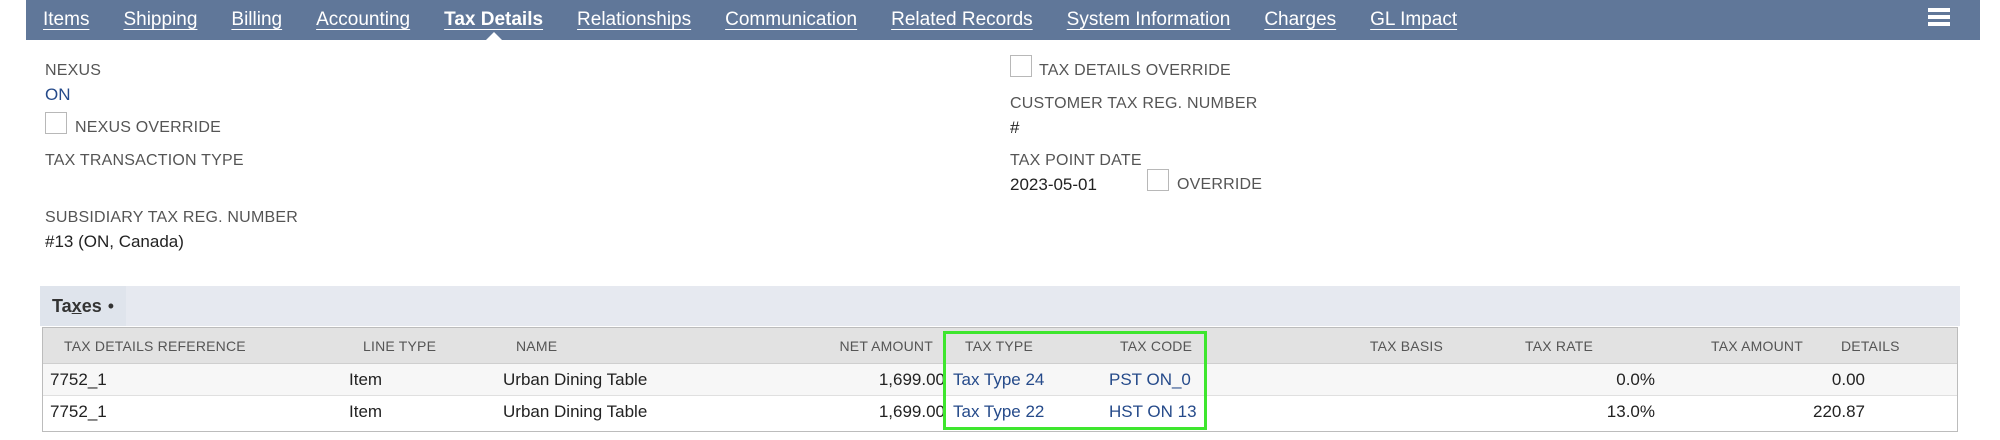 This screenshot has width=2000, height=440. What do you see at coordinates (1220, 184) in the screenshot?
I see `tax-point-date-override-label: OVERRIDE` at bounding box center [1220, 184].